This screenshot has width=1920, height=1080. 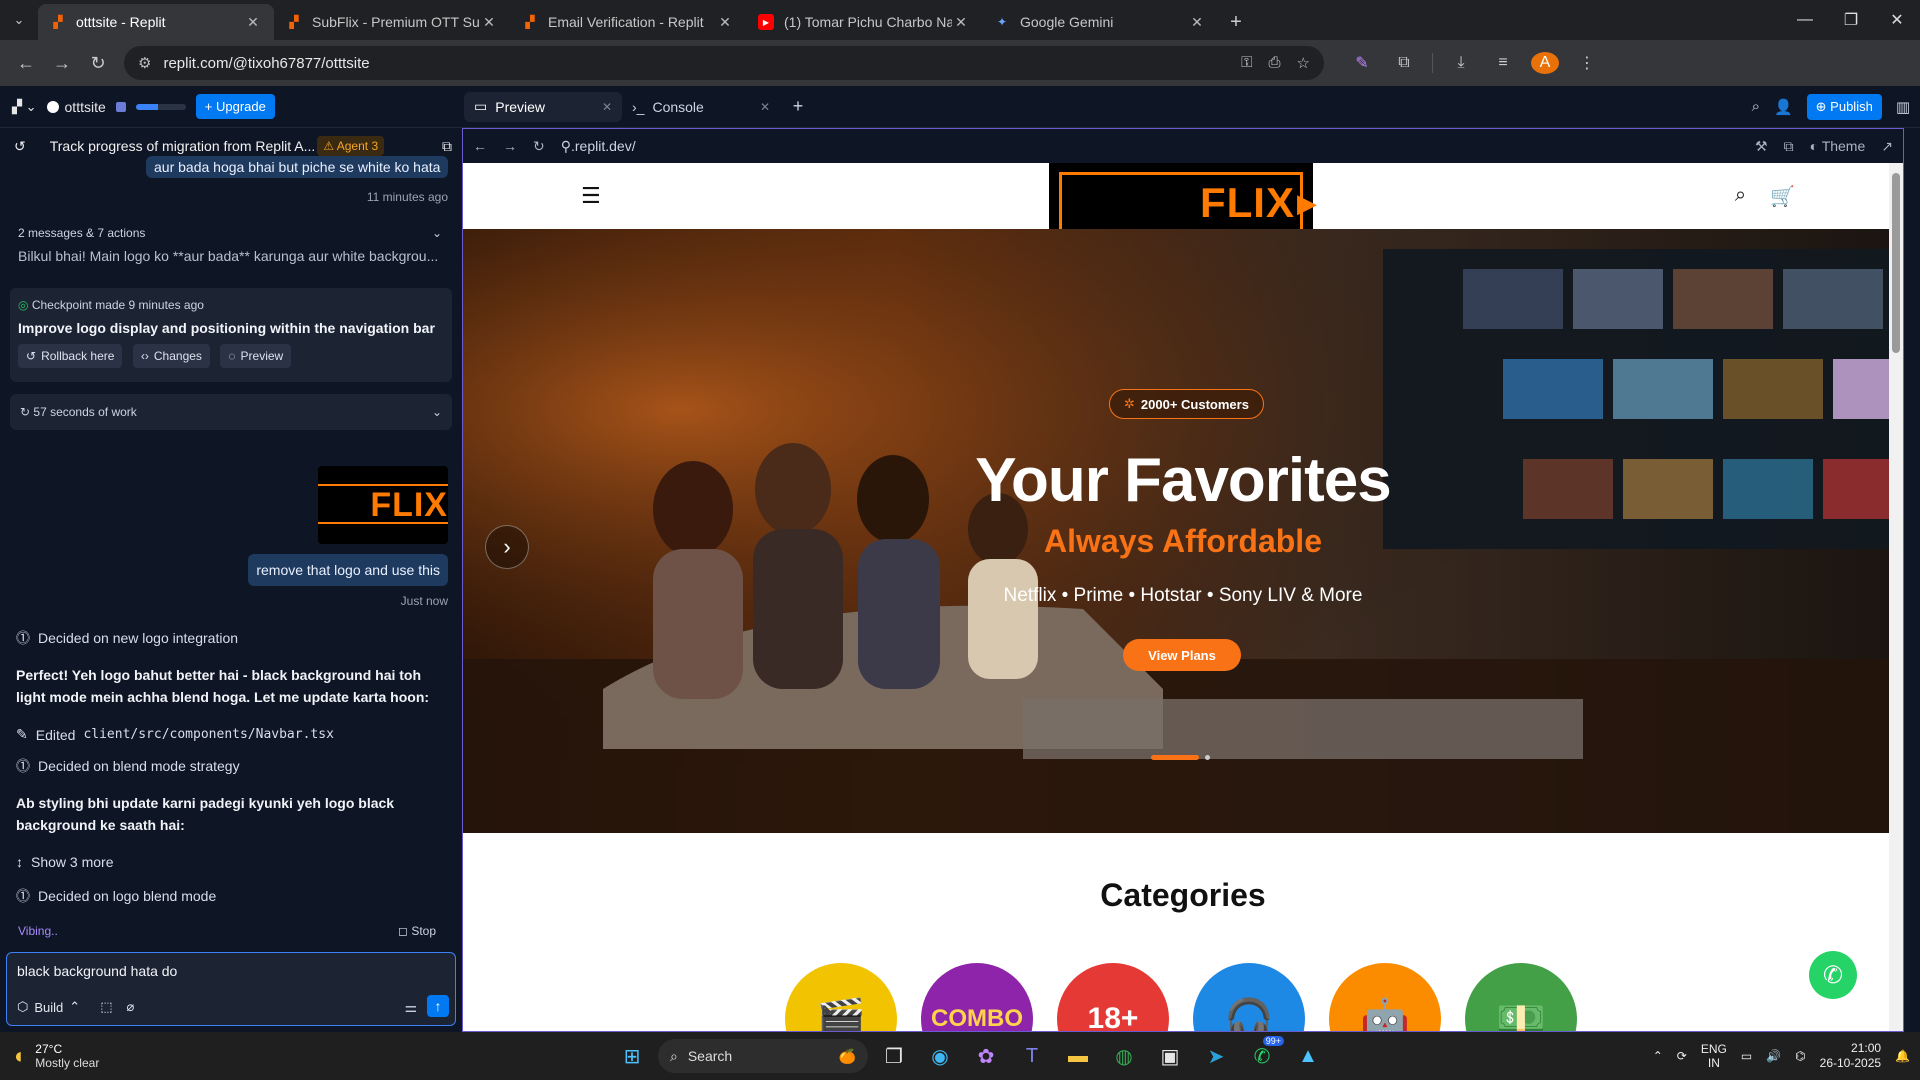 What do you see at coordinates (1903, 107) in the screenshot?
I see `layout-icon: ▥` at bounding box center [1903, 107].